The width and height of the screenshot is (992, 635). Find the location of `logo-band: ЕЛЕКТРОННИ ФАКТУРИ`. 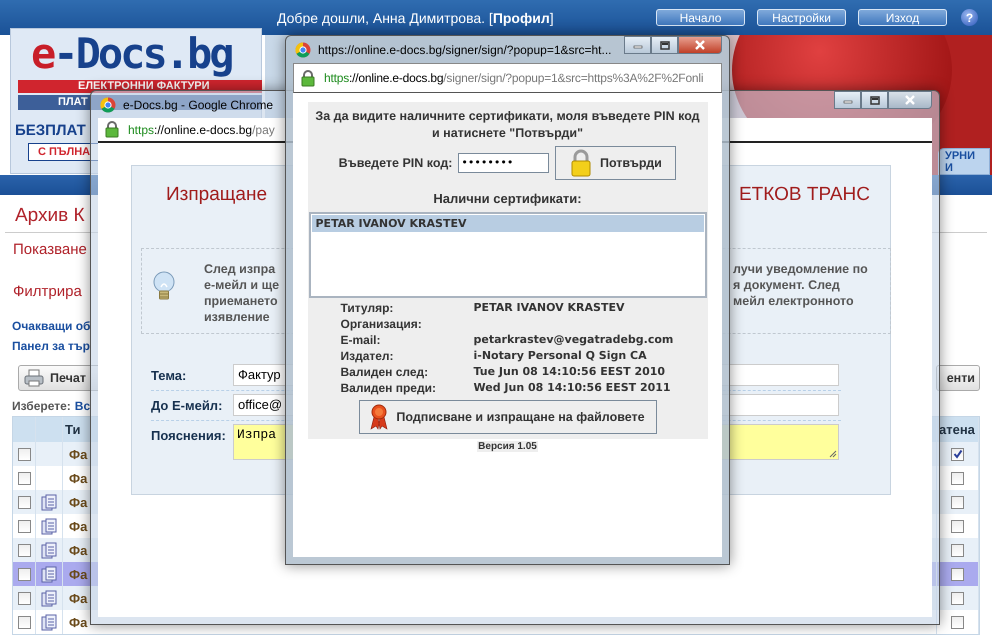

logo-band: ЕЛЕКТРОННИ ФАКТУРИ is located at coordinates (140, 86).